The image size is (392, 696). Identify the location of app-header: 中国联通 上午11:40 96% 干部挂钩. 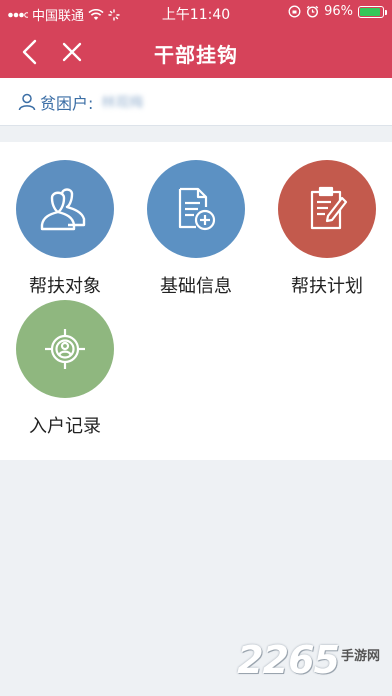
(196, 39).